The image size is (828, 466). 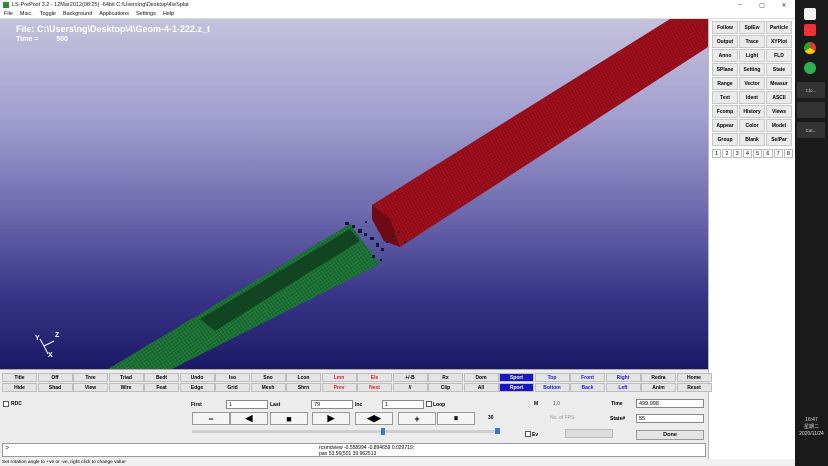 What do you see at coordinates (810, 30) in the screenshot?
I see `red-app-icon` at bounding box center [810, 30].